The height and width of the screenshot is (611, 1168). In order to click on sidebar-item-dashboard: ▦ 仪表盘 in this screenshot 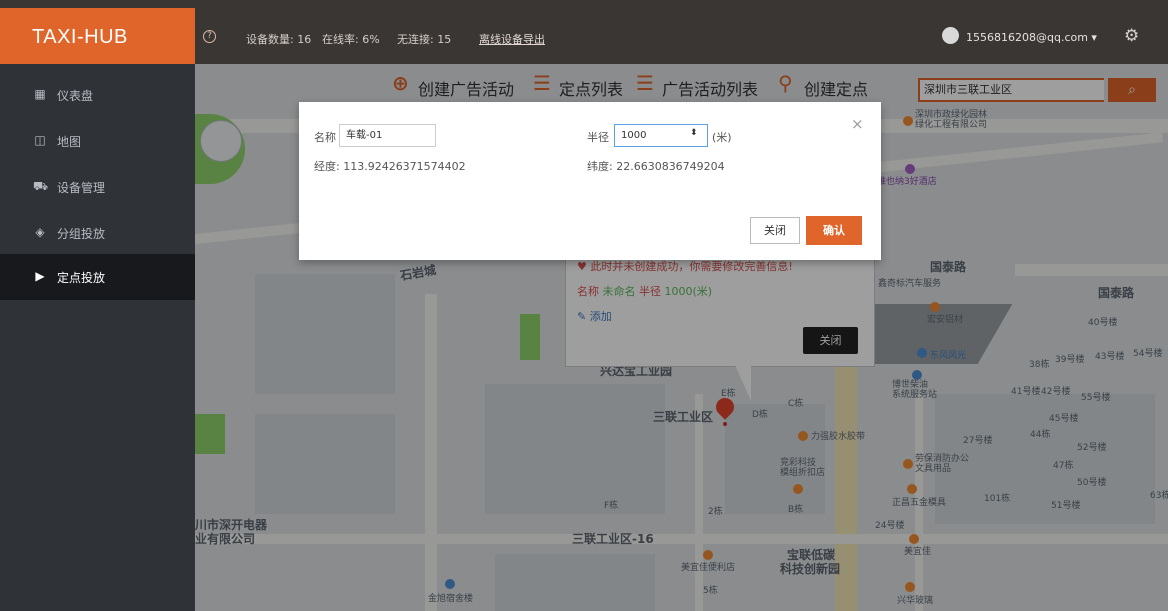, I will do `click(97, 95)`.